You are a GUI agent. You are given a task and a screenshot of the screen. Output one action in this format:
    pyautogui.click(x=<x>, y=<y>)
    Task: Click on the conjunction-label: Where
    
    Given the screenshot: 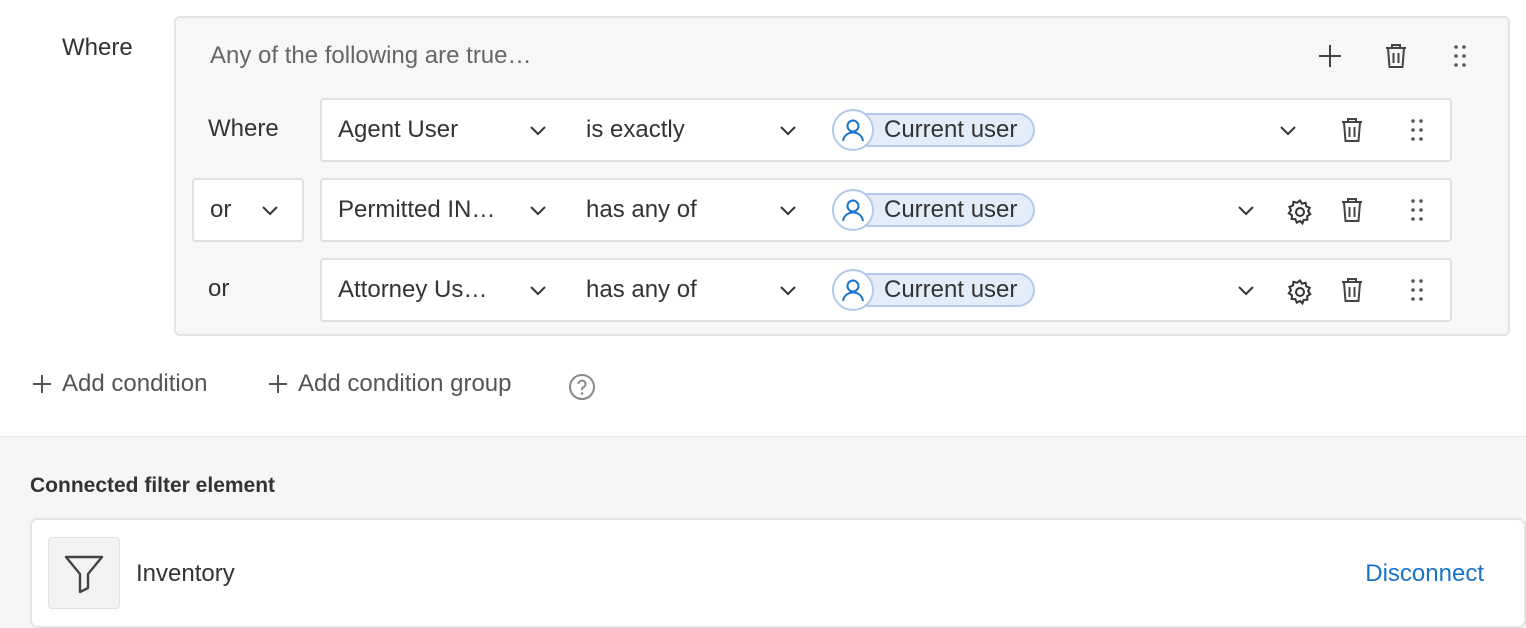 What is the action you would take?
    pyautogui.click(x=243, y=128)
    